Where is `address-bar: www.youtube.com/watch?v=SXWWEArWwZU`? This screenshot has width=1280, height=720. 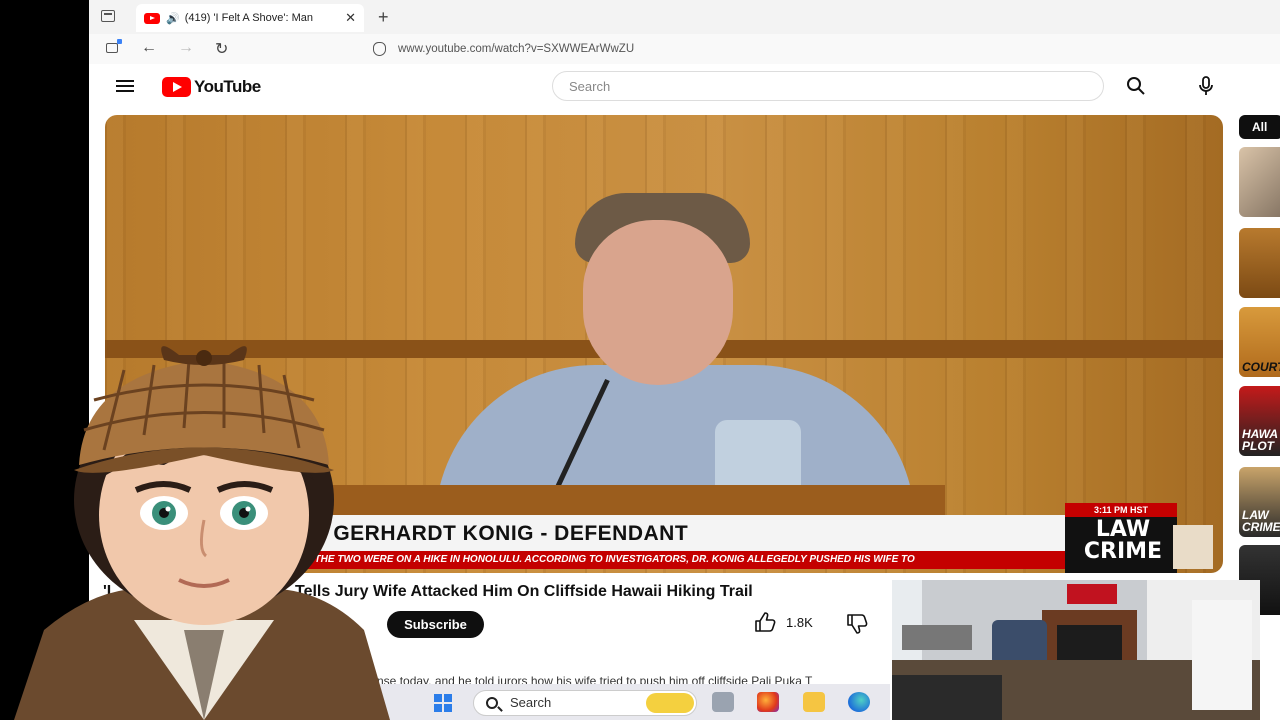 address-bar: www.youtube.com/watch?v=SXWWEArWwZU is located at coordinates (516, 49).